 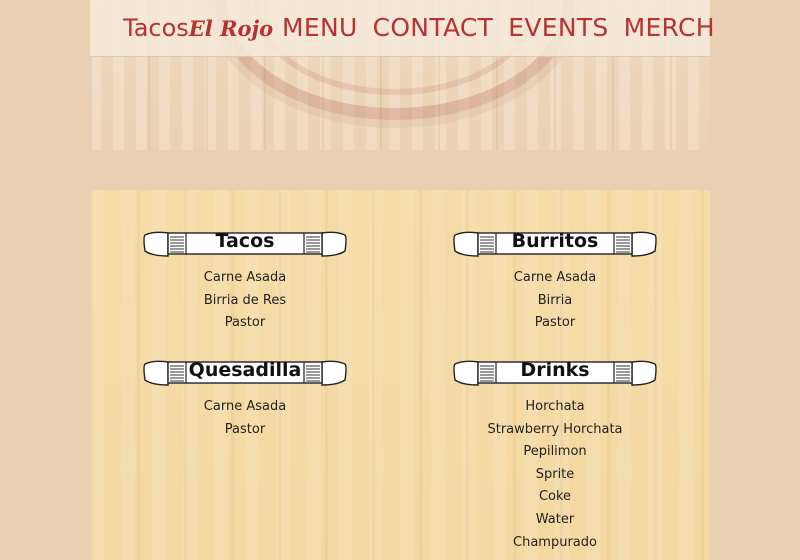 I want to click on nav-link-contact: CONTACT, so click(x=433, y=27).